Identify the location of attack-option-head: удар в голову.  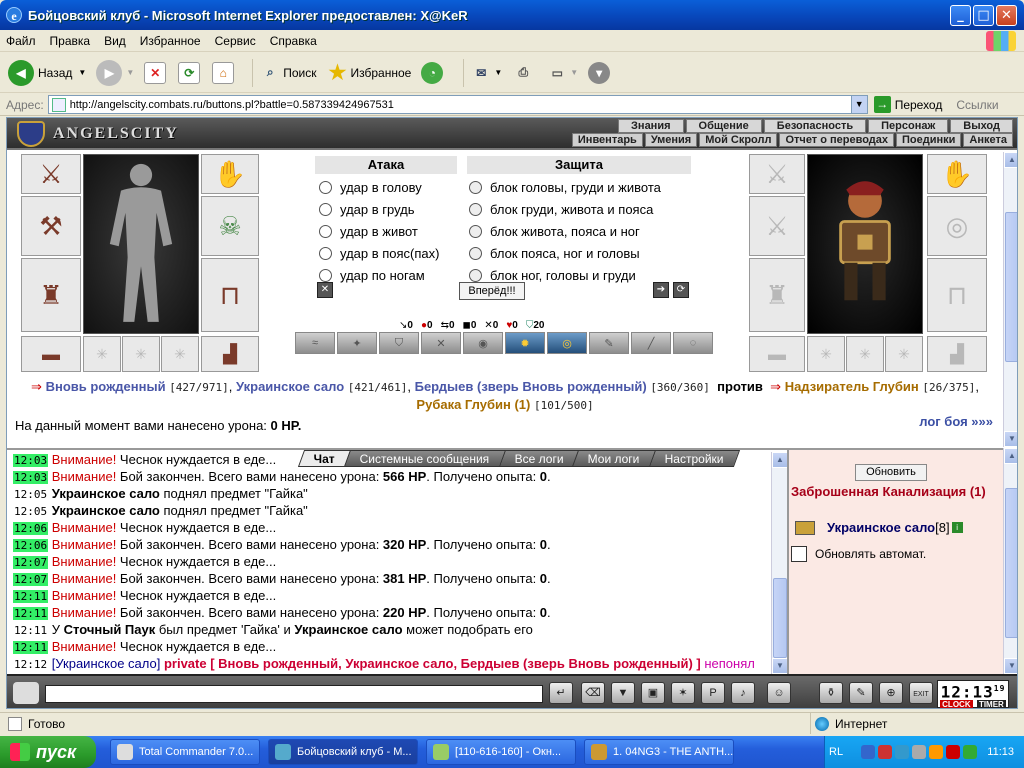
(368, 187).